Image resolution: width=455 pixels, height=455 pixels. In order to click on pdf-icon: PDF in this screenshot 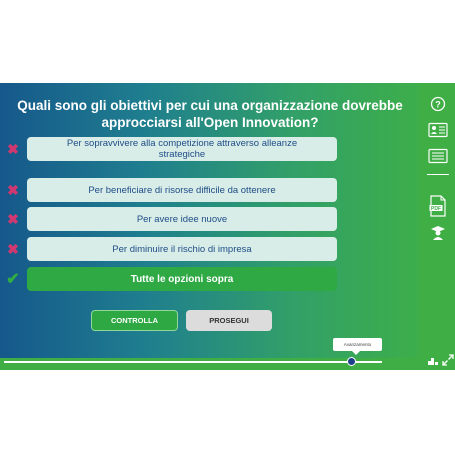, I will do `click(438, 206)`.